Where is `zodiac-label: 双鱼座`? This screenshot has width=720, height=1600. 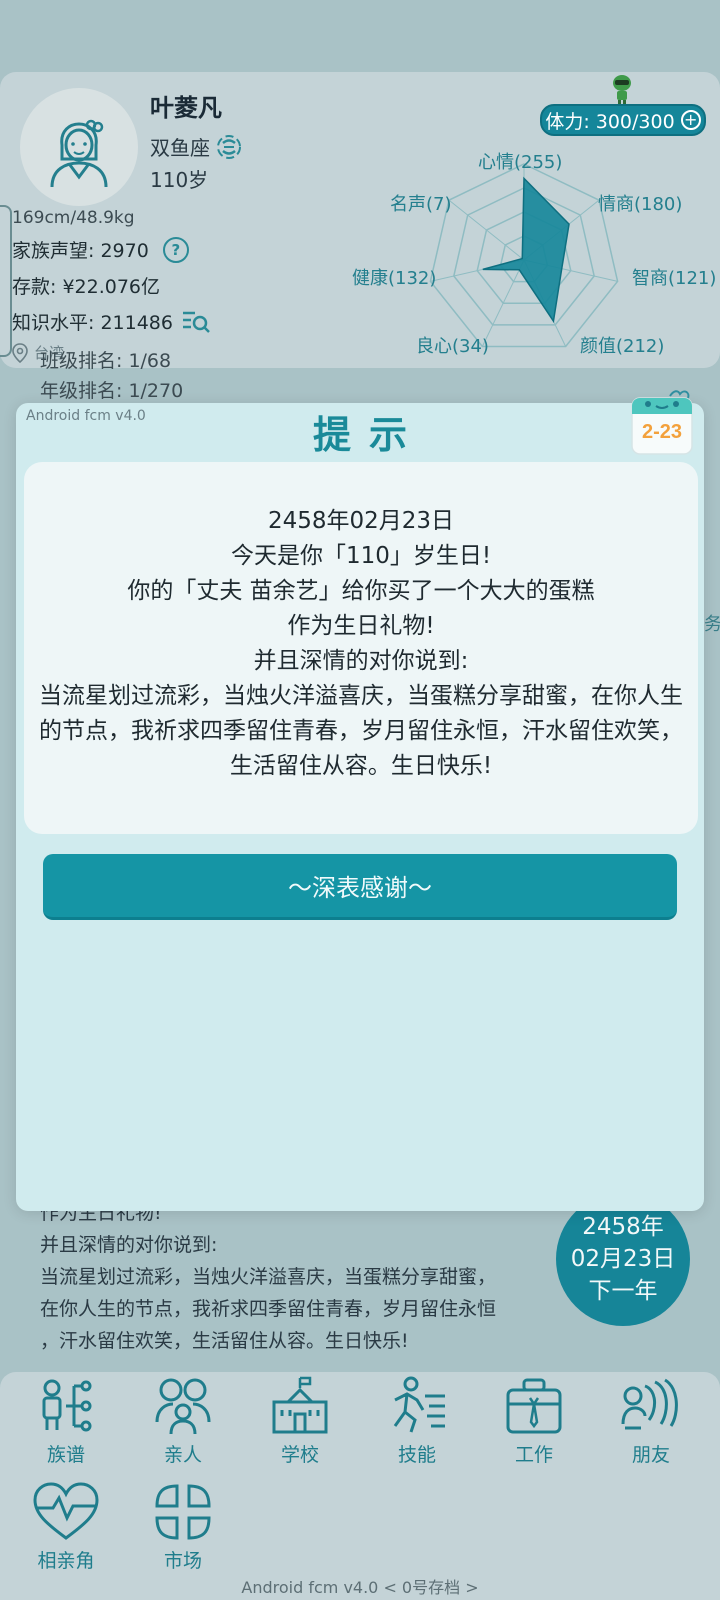
zodiac-label: 双鱼座 is located at coordinates (180, 148).